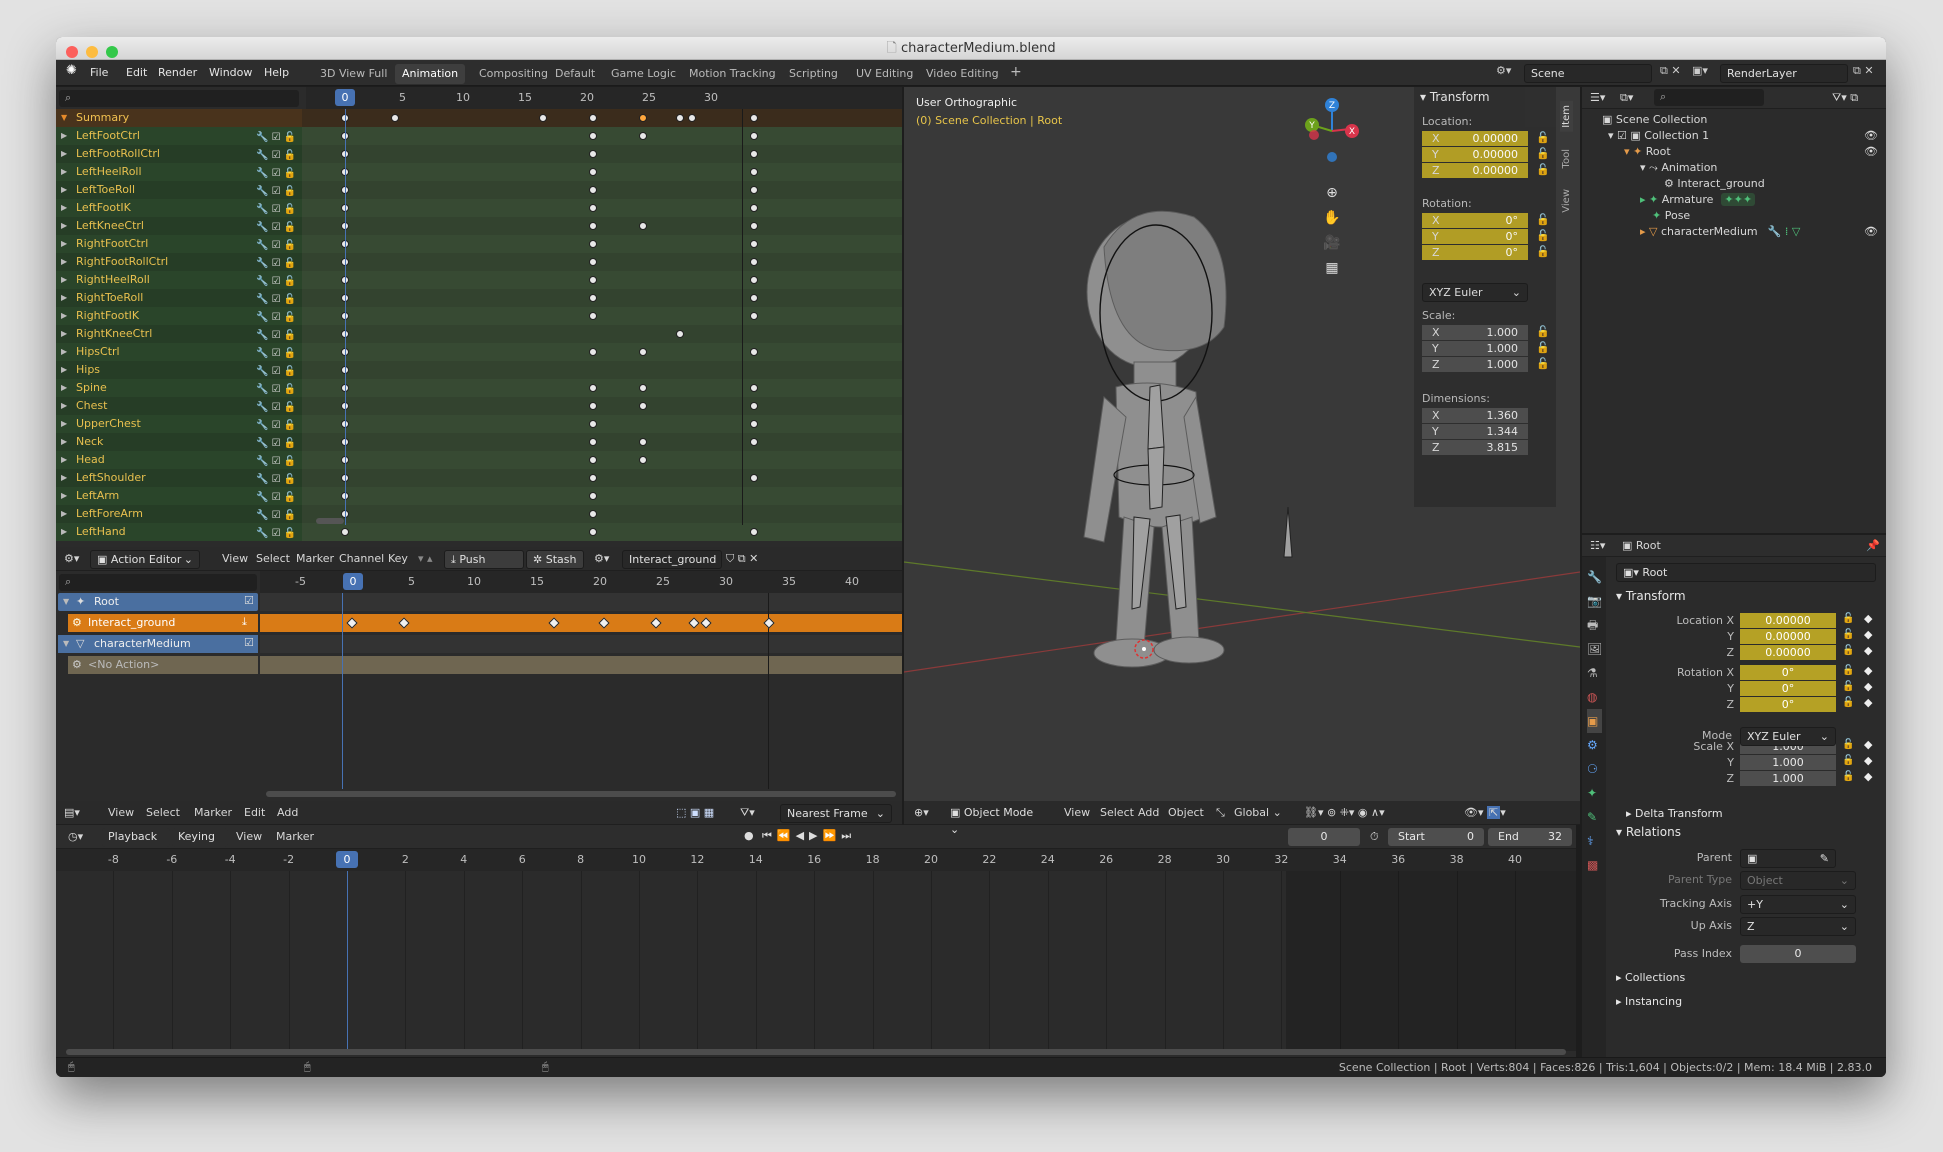 The width and height of the screenshot is (1943, 1152). Describe the element at coordinates (179, 334) in the screenshot. I see `channel-header: ▶ RightKneeCtrl 🔧 ☑ 🔓` at that location.